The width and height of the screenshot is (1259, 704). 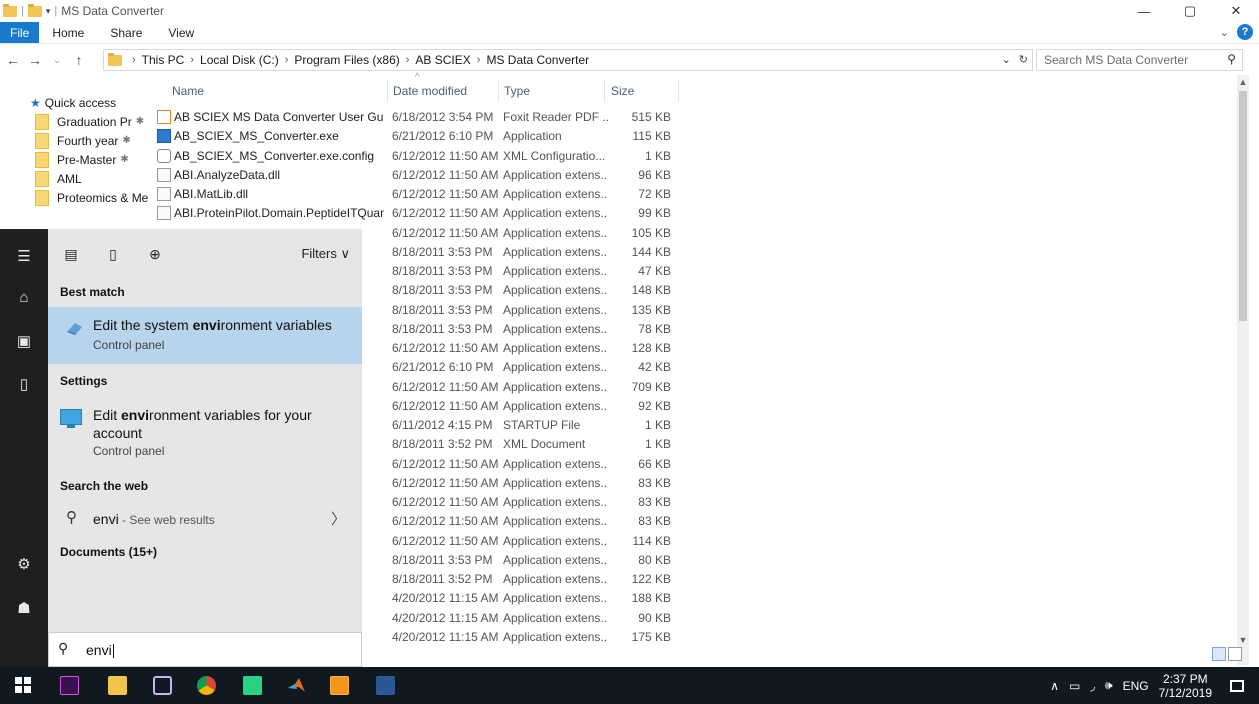 I want to click on volume-icon: 🕪, so click(x=1109, y=685).